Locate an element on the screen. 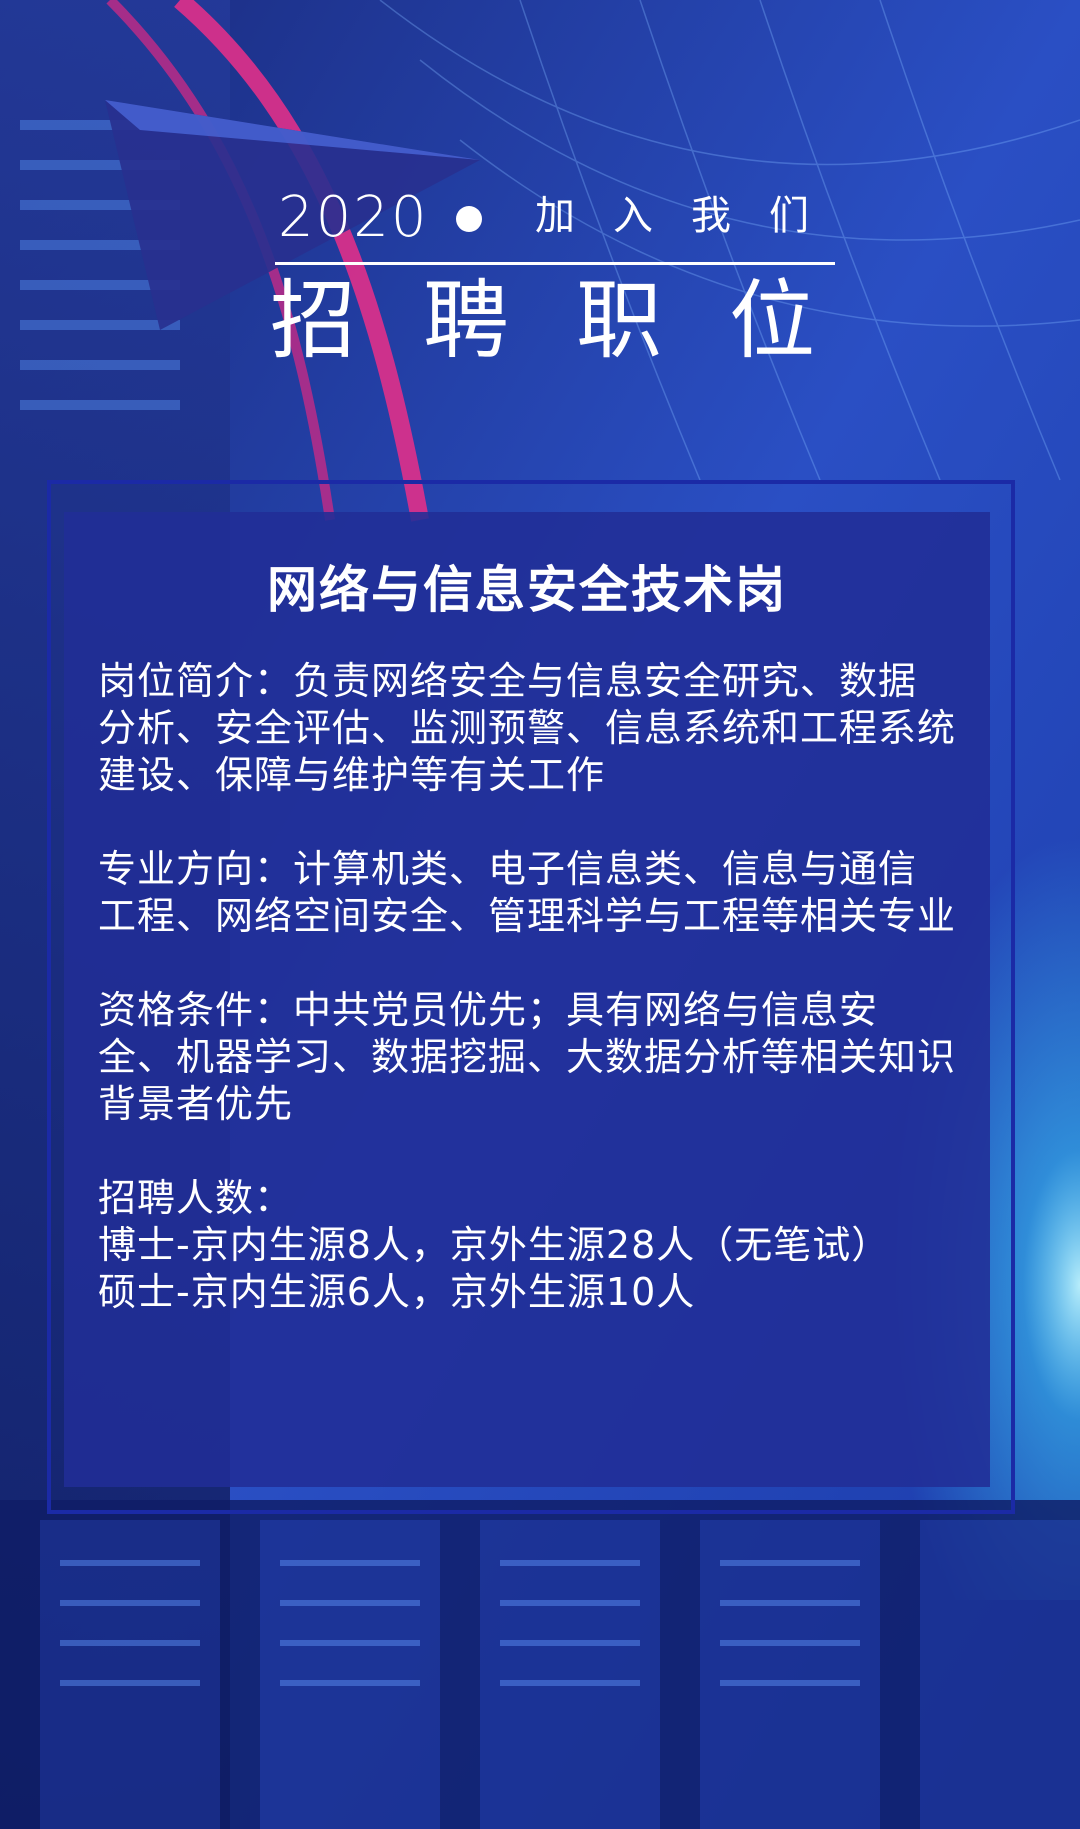 Image resolution: width=1080 pixels, height=1829 pixels. headcount-phd: 博士-京内生源8人，京外生源28人（无笔试） is located at coordinates (494, 1245).